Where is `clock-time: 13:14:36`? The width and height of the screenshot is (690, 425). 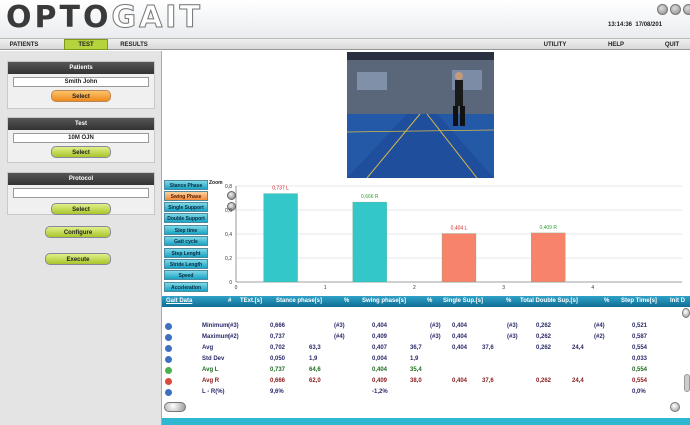
clock-time: 13:14:36 is located at coordinates (620, 25).